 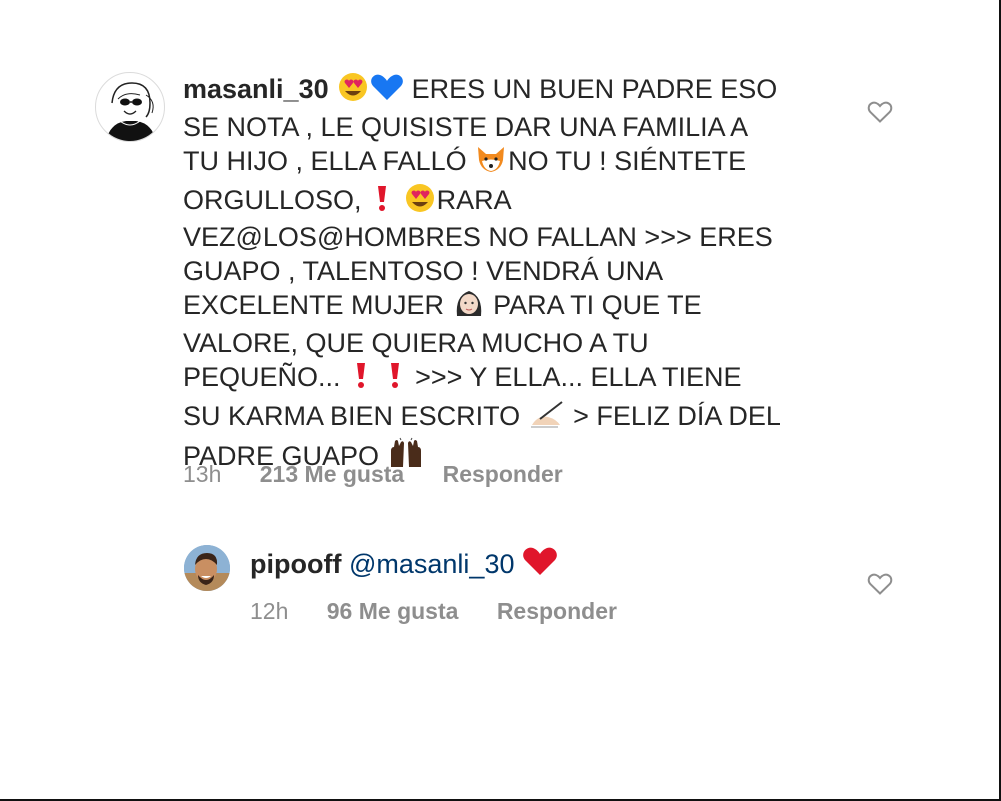 I want to click on writing-hand-emoji, so click(x=547, y=418).